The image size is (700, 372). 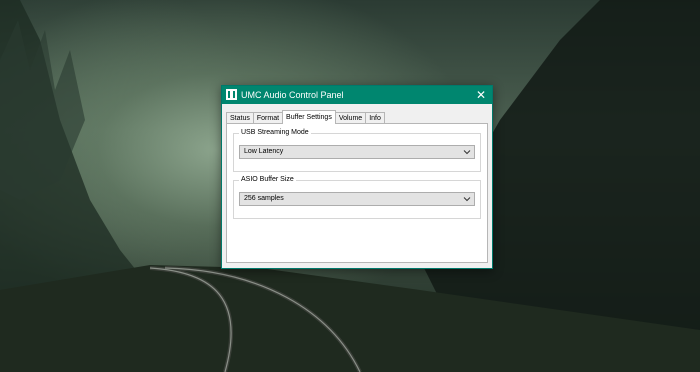 I want to click on title-bar: UMC Audio Control Panel ✕, so click(x=357, y=95).